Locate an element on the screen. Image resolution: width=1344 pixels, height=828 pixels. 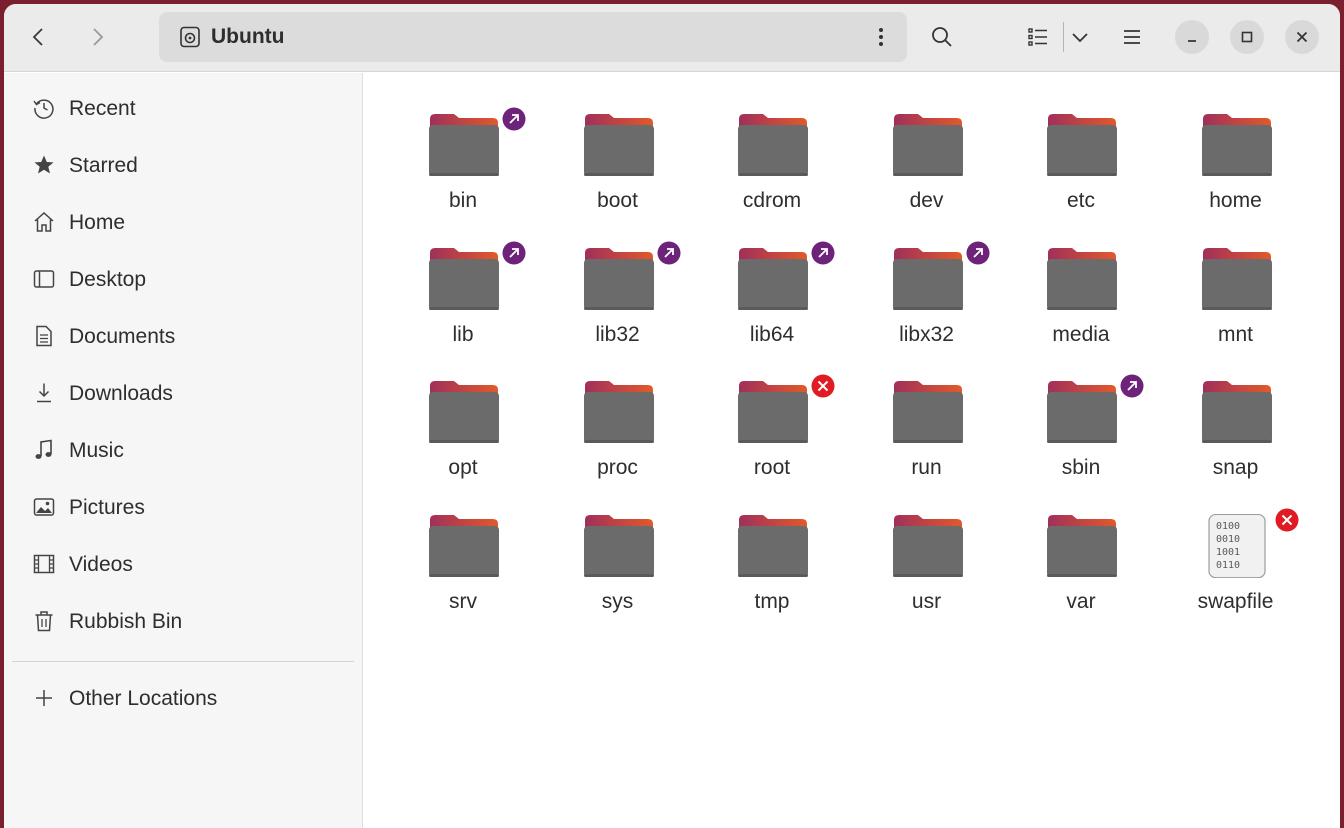
sidebar-item-downloads: Downloads is located at coordinates (182, 393).